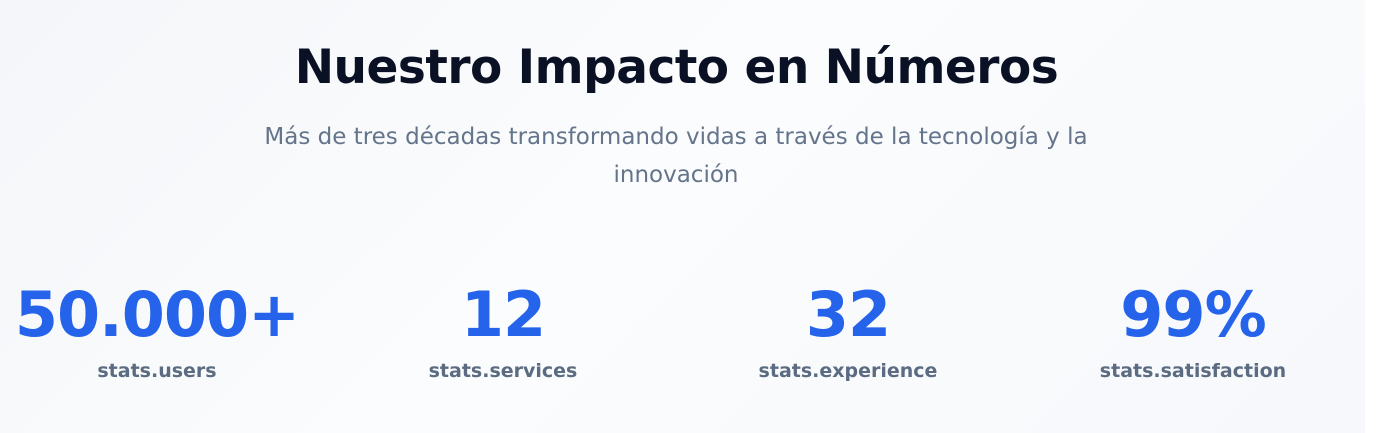 Image resolution: width=1387 pixels, height=433 pixels. I want to click on stat-users-label: stats.users, so click(157, 371).